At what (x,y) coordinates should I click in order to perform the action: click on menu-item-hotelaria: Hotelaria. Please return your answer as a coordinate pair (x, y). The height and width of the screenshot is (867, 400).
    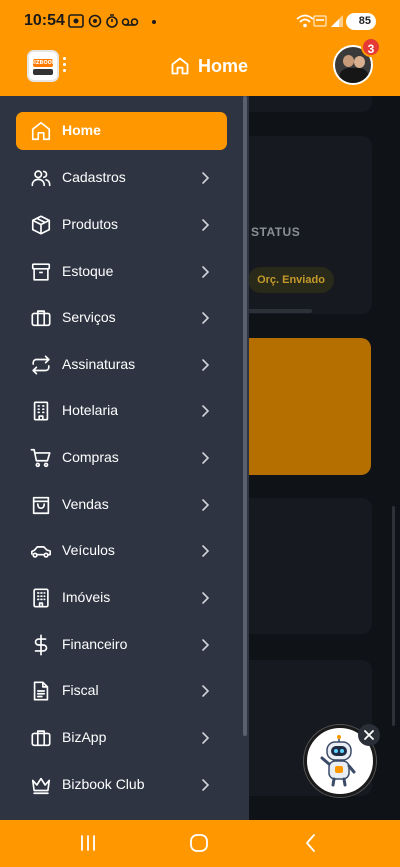
    Looking at the image, I should click on (121, 411).